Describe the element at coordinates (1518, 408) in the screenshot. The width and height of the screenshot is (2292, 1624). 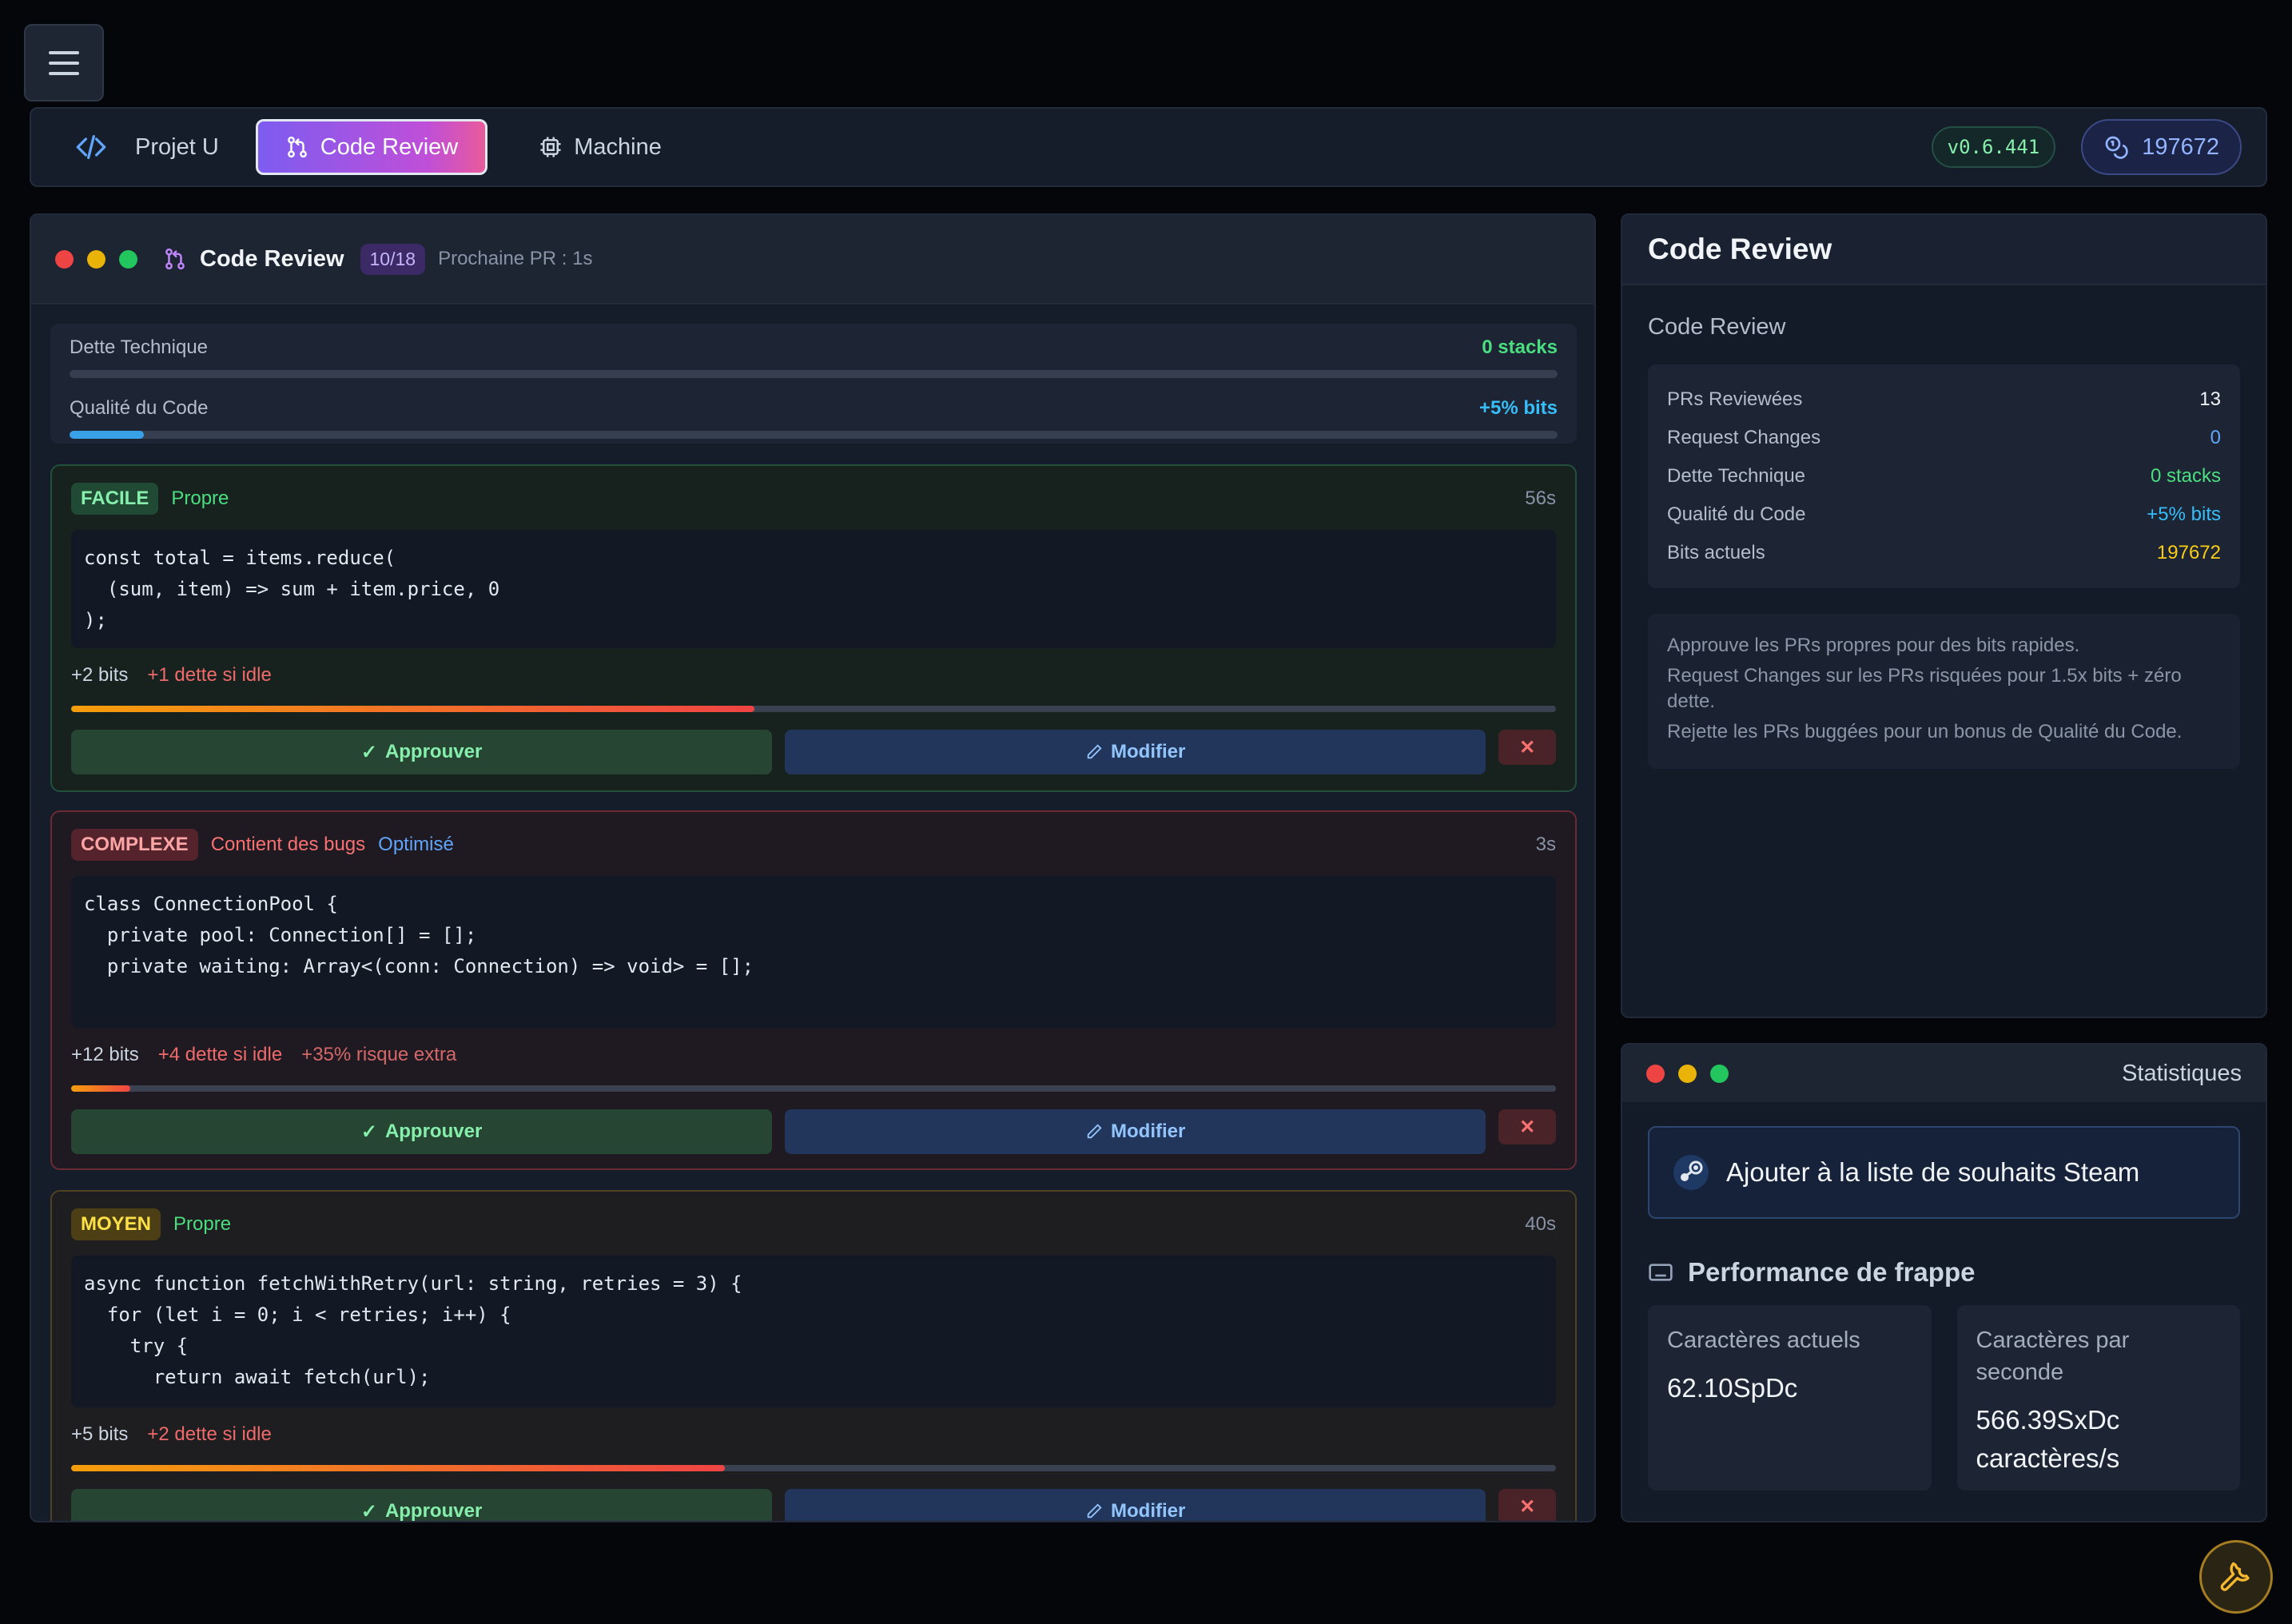
I see `quality-value: +5% bits` at that location.